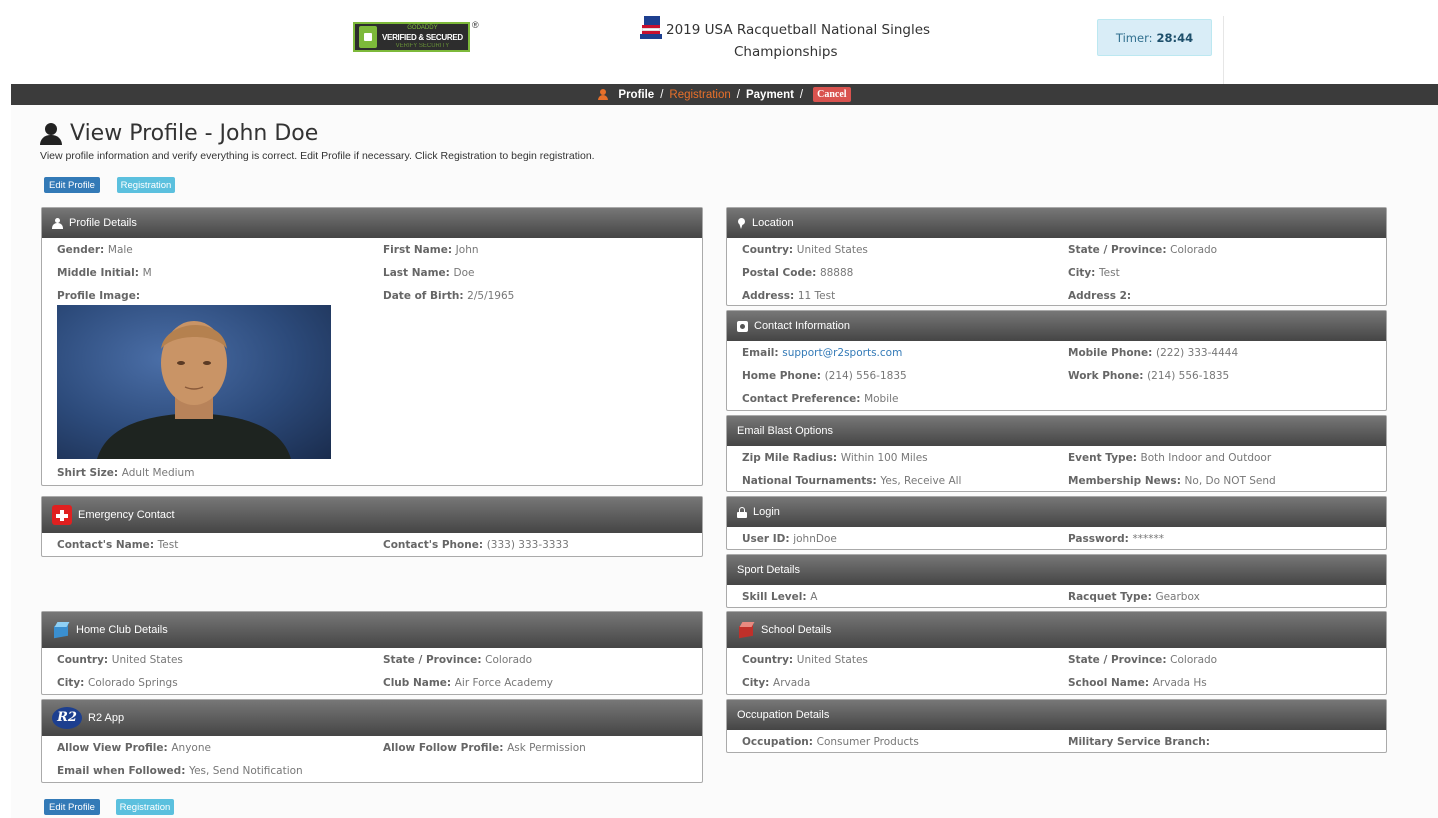  I want to click on registration-button-bottom: Registration, so click(145, 807).